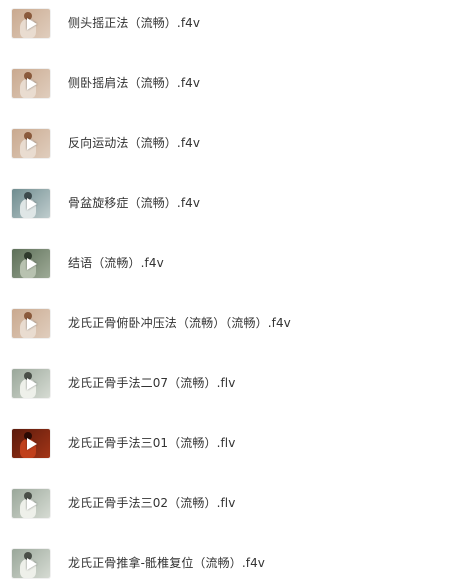 The width and height of the screenshot is (466, 587). I want to click on file-name: 侧卧摇肩法（流畅）.f4v, so click(134, 83).